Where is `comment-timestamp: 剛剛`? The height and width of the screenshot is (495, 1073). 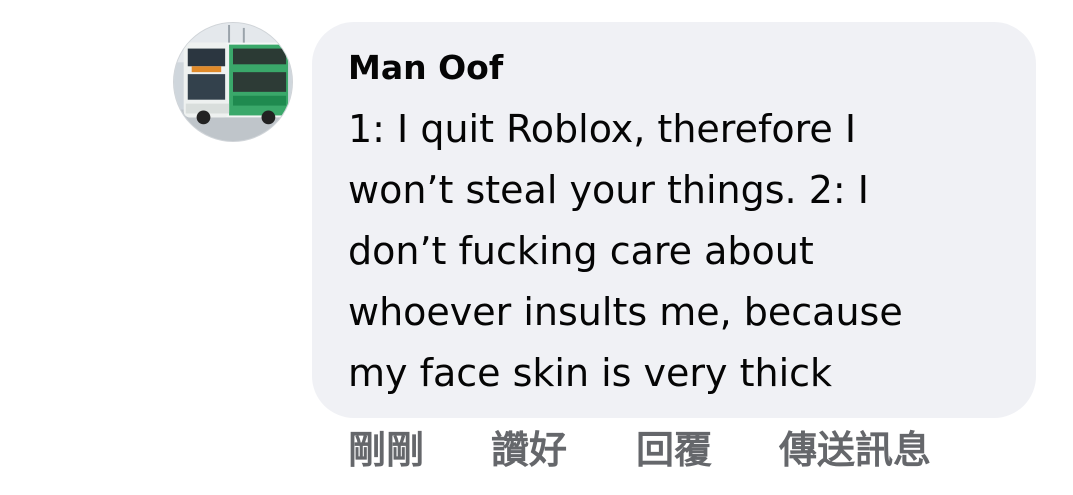 comment-timestamp: 剛剛 is located at coordinates (386, 450).